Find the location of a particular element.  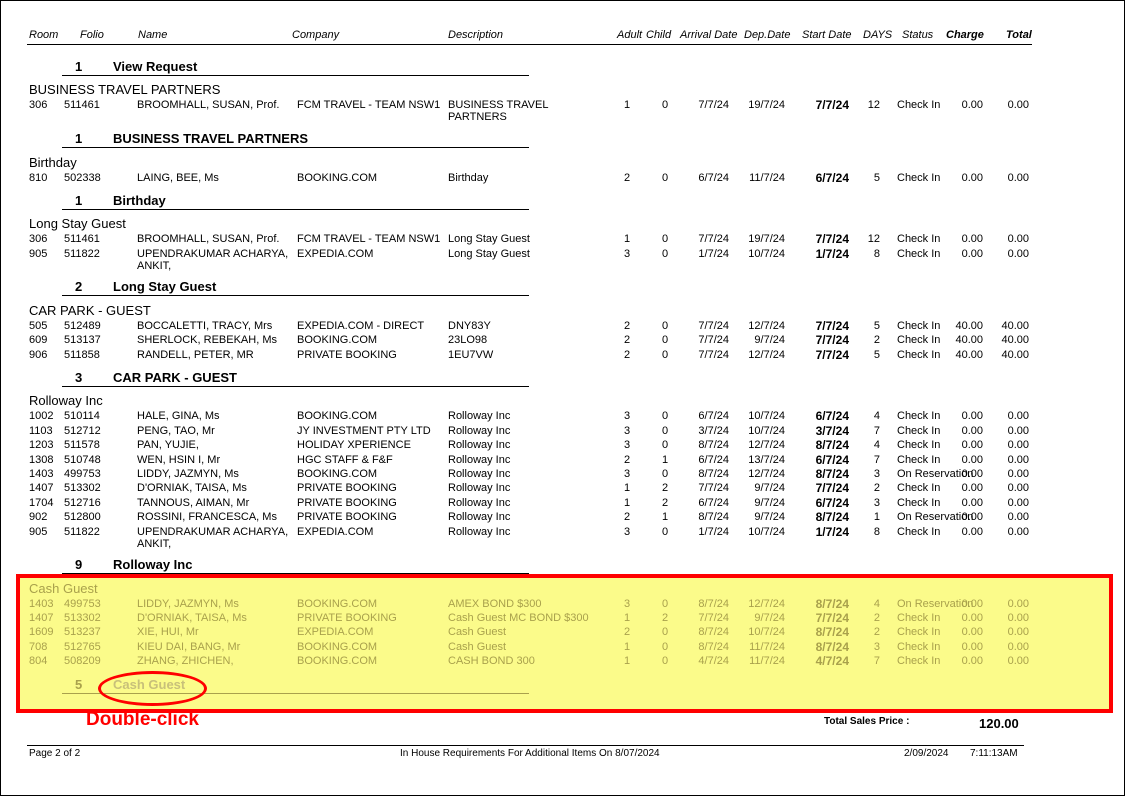

col-arrival: Arrival Date is located at coordinates (709, 35).